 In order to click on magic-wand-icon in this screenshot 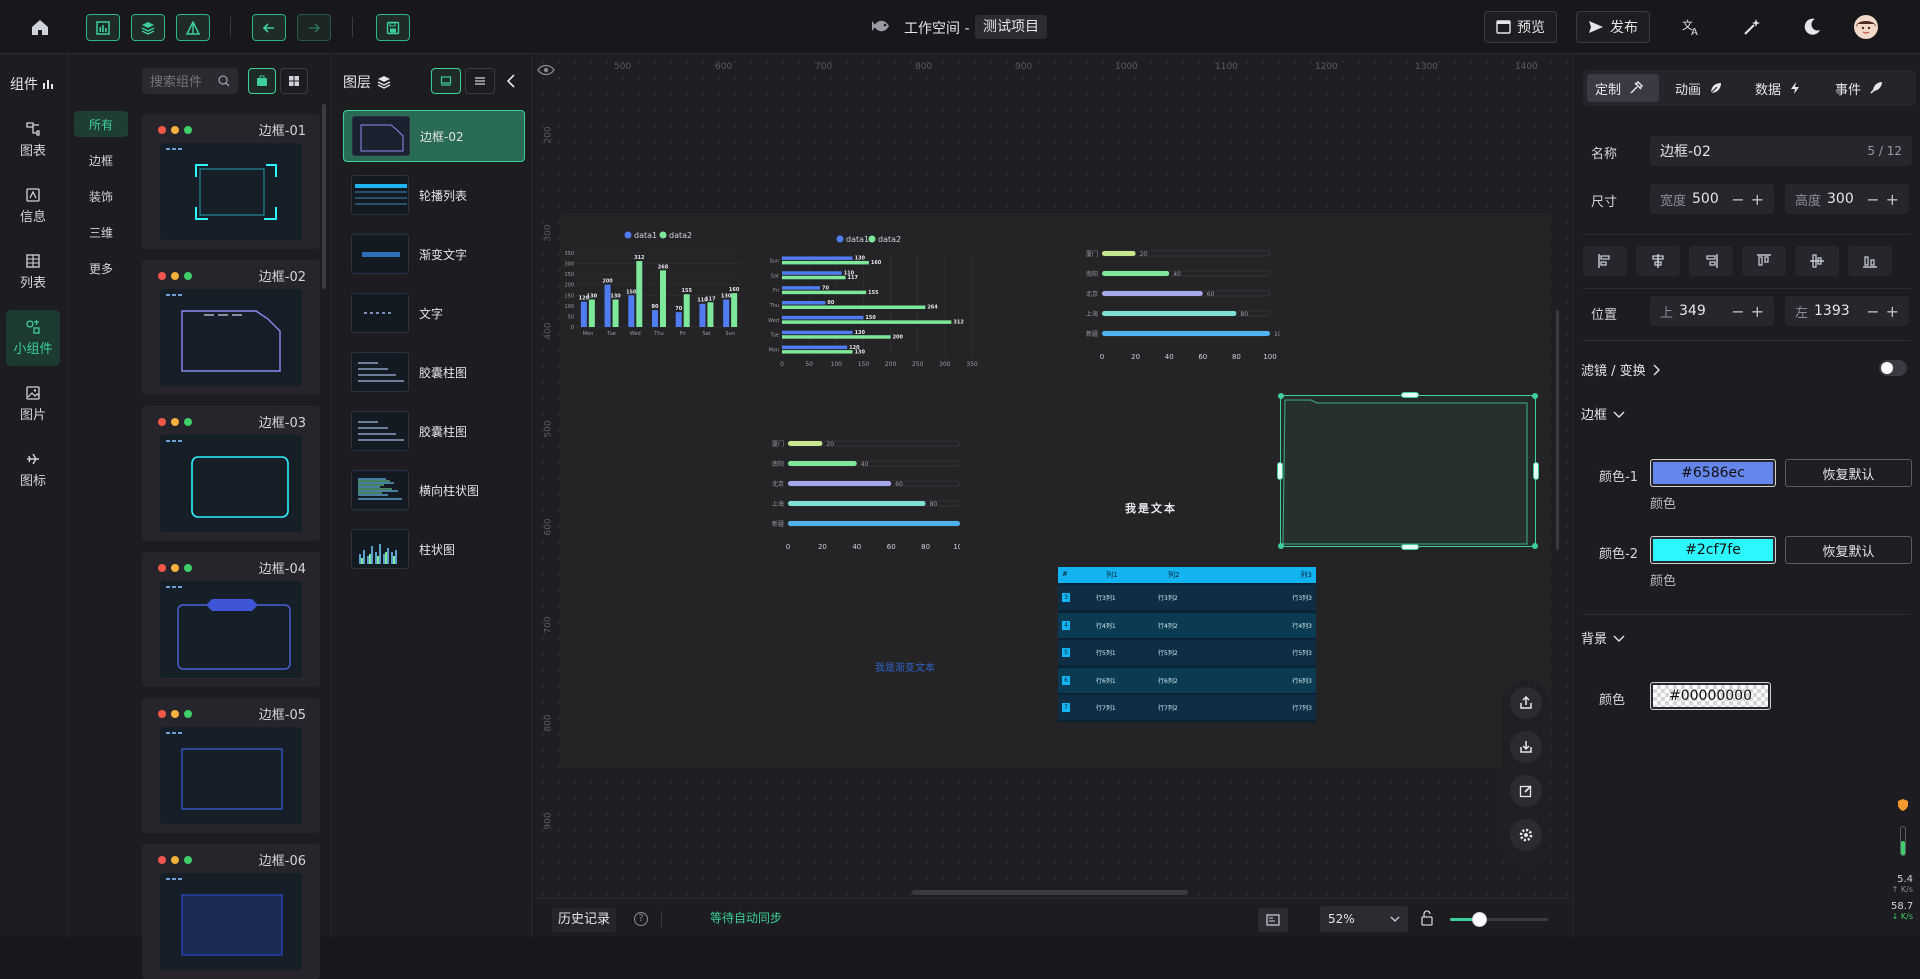, I will do `click(1752, 27)`.